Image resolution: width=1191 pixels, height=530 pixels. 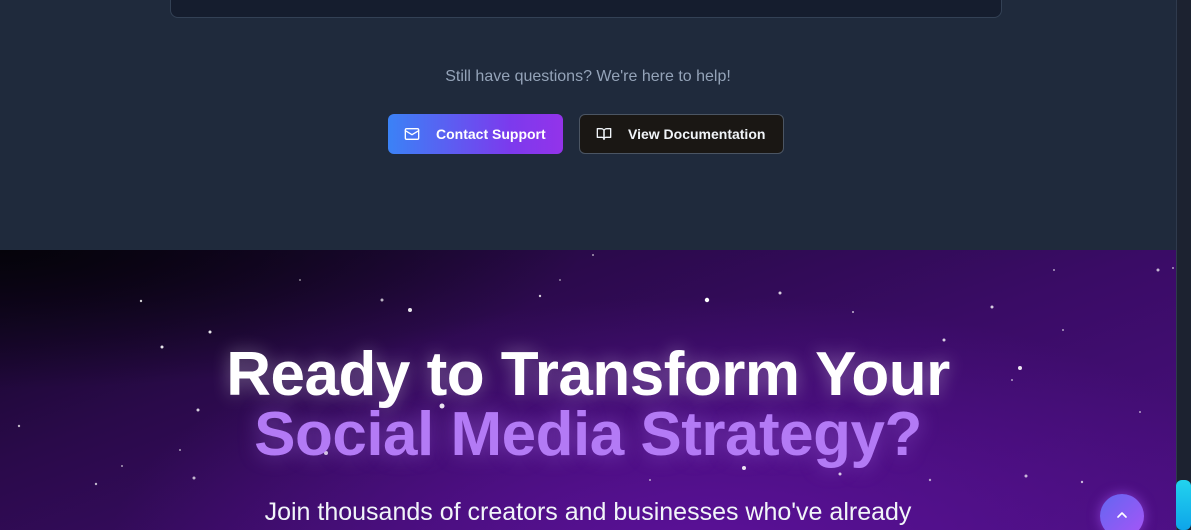 What do you see at coordinates (1183, 505) in the screenshot?
I see `scrollbar-thumb` at bounding box center [1183, 505].